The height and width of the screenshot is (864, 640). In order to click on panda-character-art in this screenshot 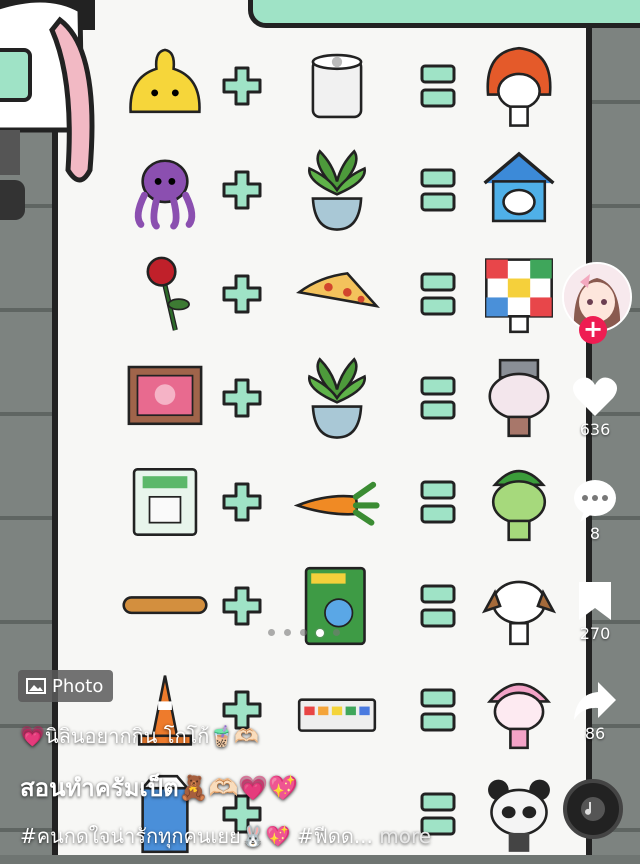, I will do `click(519, 815)`.